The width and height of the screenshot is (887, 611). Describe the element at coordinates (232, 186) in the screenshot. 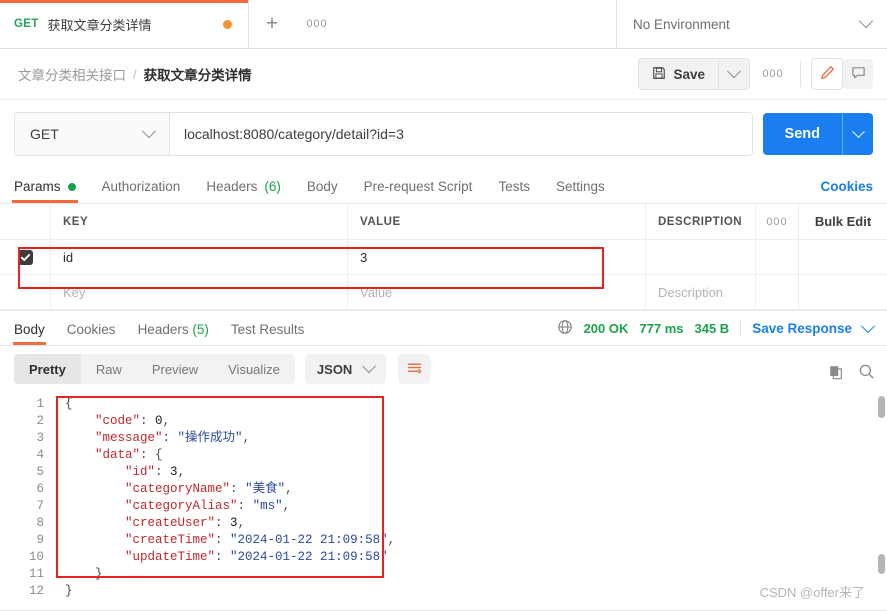

I see `tab-headers-label: Headers` at that location.